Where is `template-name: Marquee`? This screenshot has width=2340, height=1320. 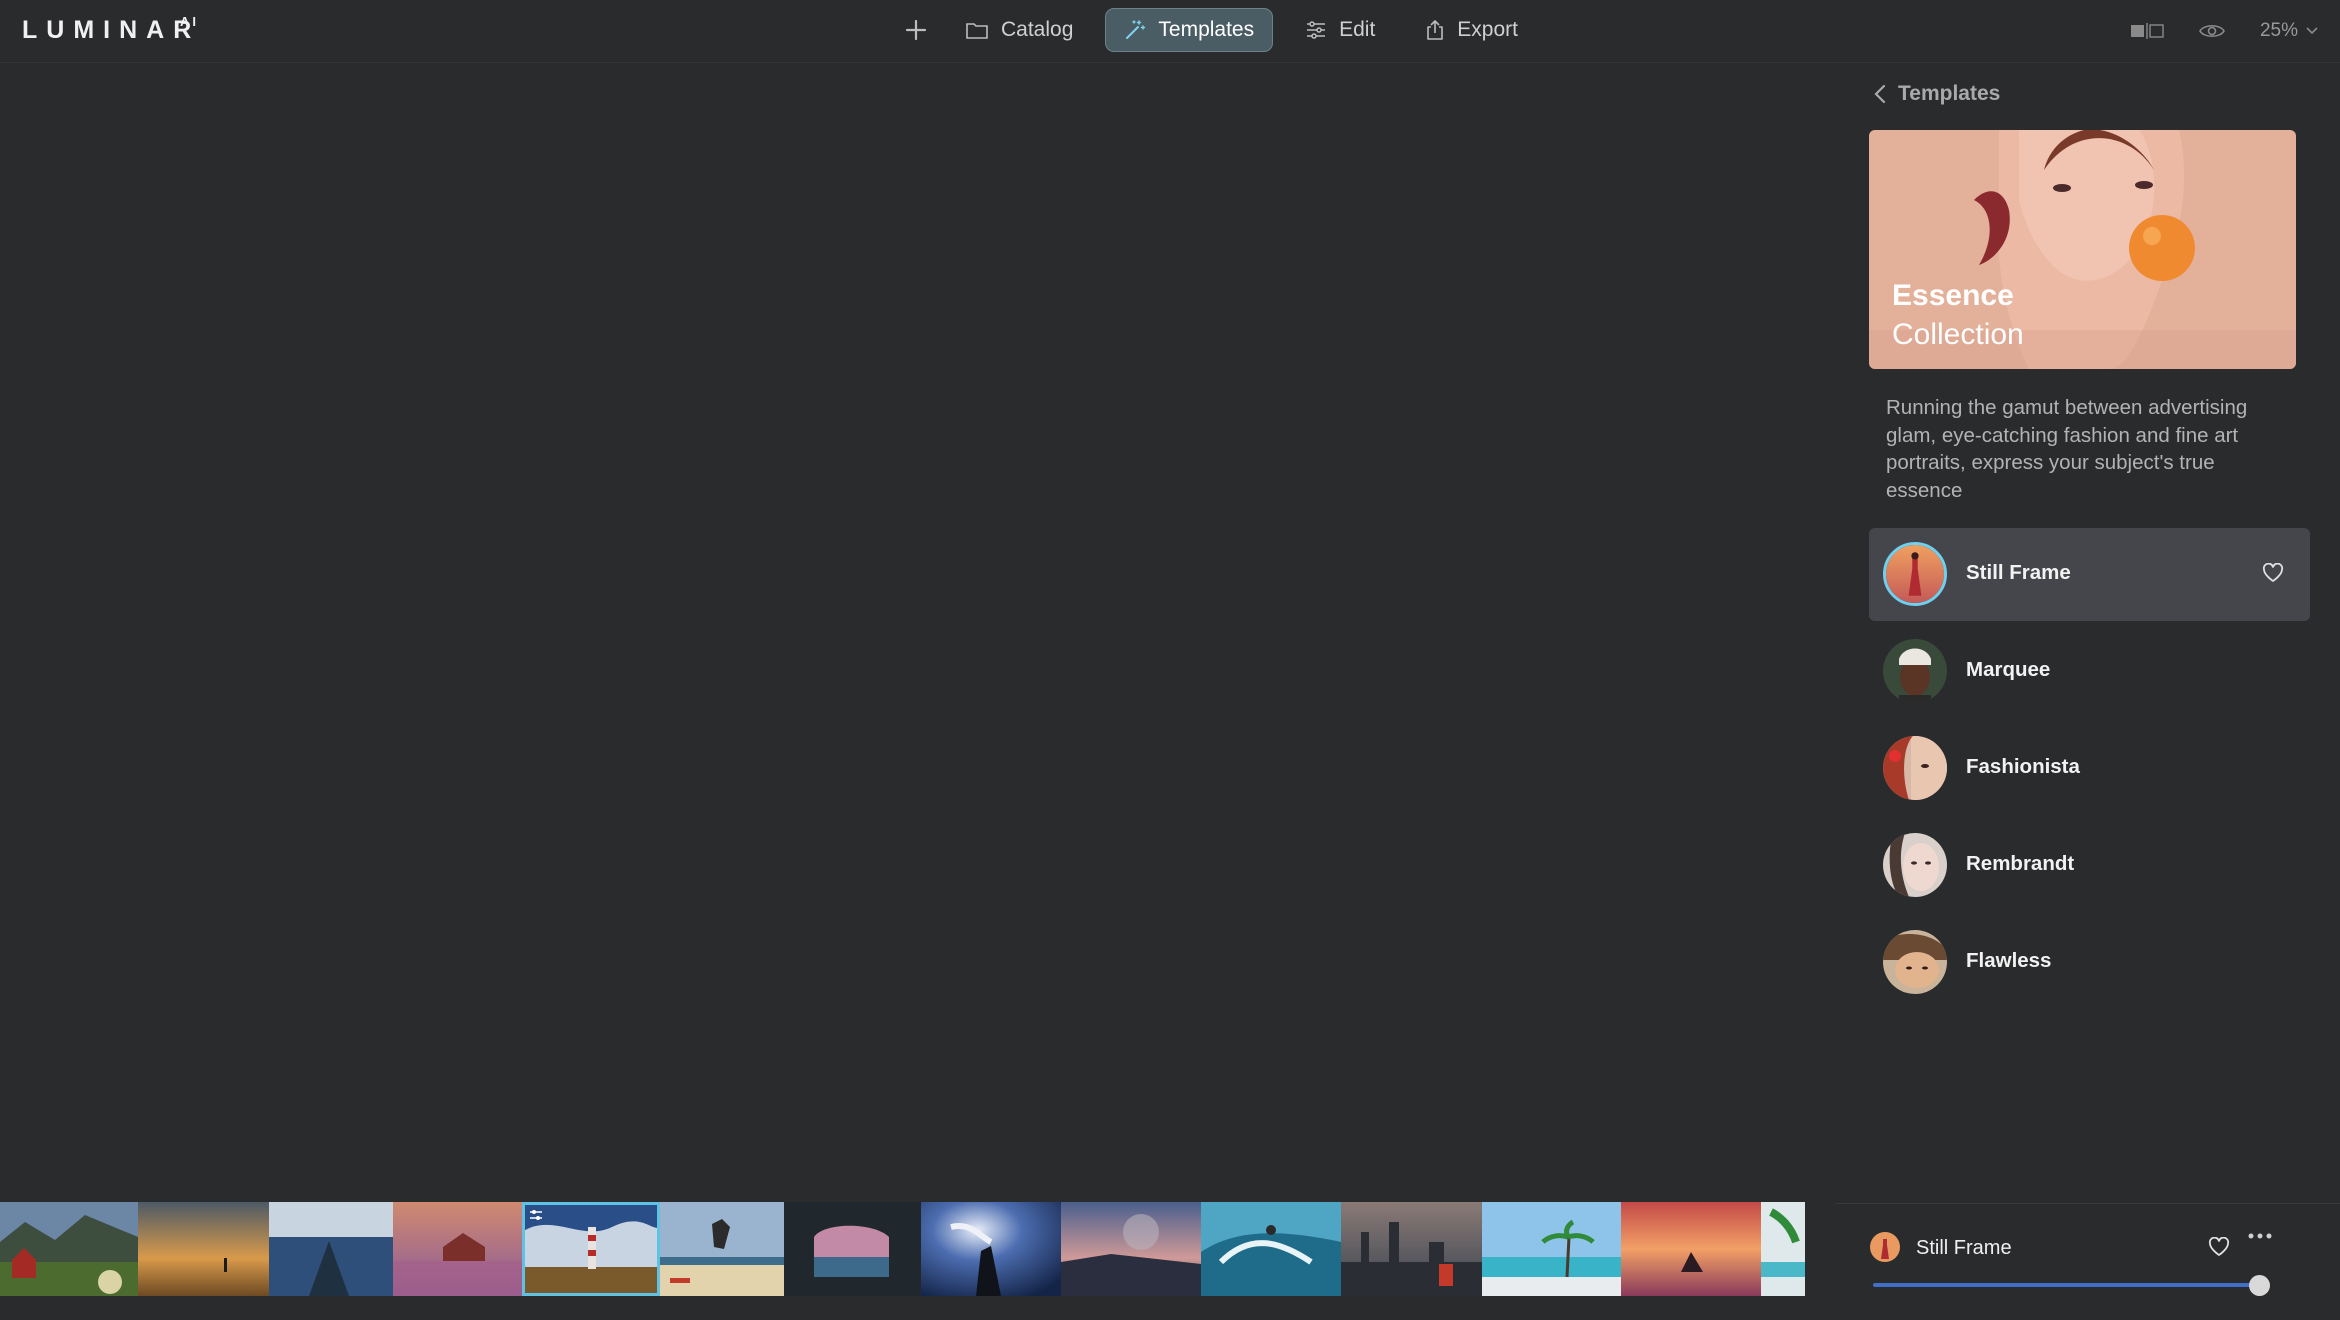
template-name: Marquee is located at coordinates (2008, 669).